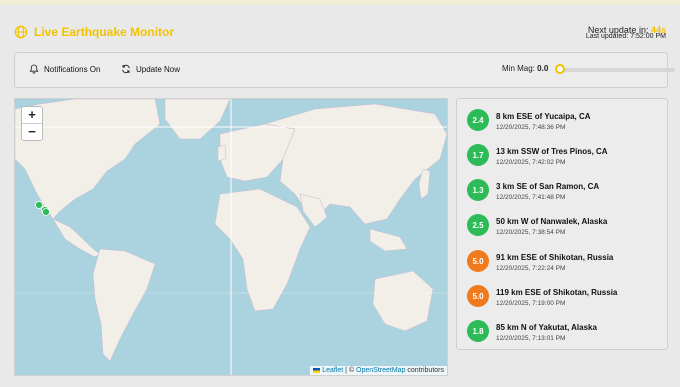  Describe the element at coordinates (625, 36) in the screenshot. I see `last-updated-text: Last updated: 7:52:00 PM` at that location.